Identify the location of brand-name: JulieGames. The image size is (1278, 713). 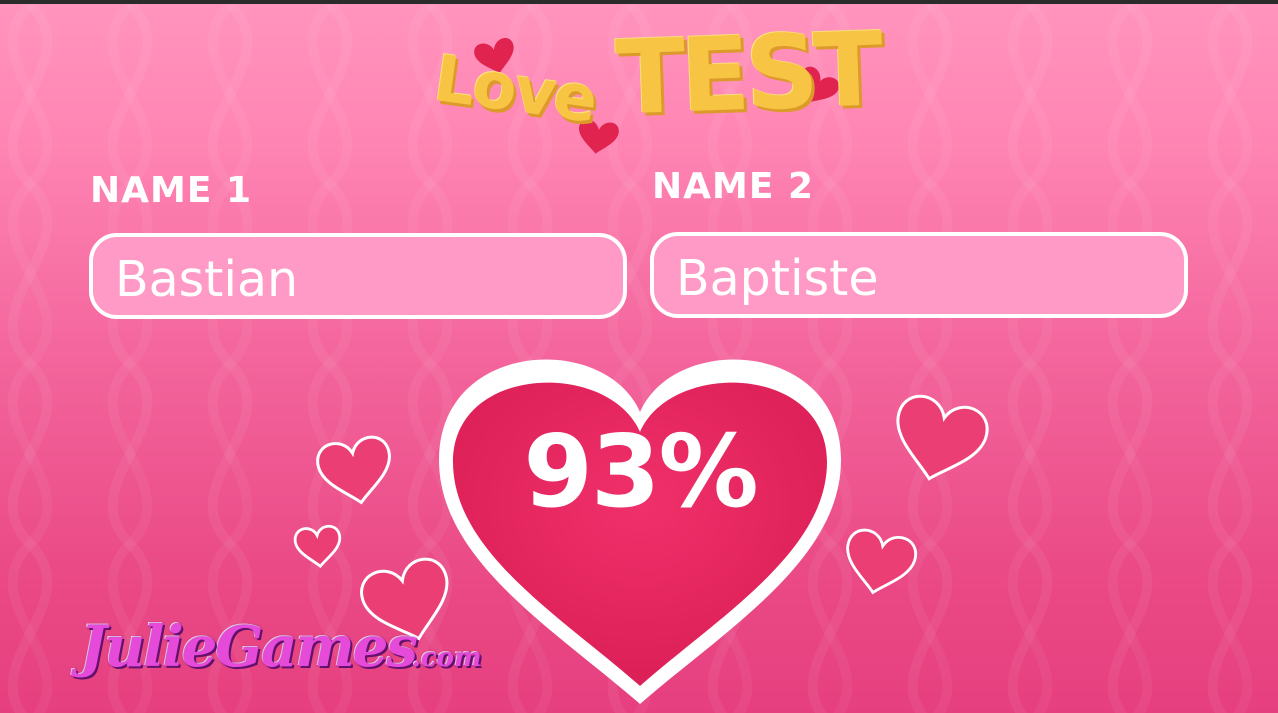
(249, 647).